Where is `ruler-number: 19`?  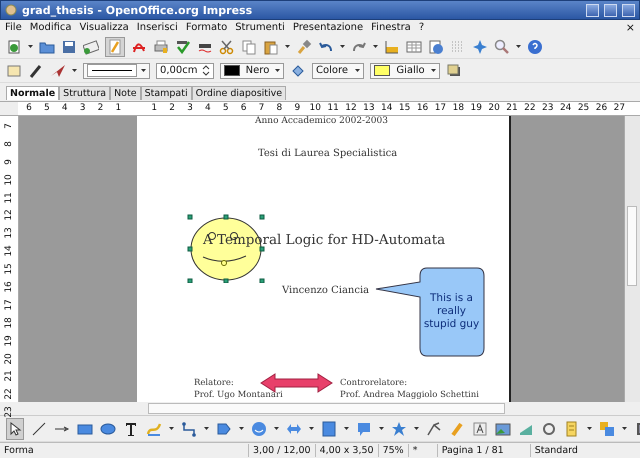 ruler-number: 19 is located at coordinates (9, 341).